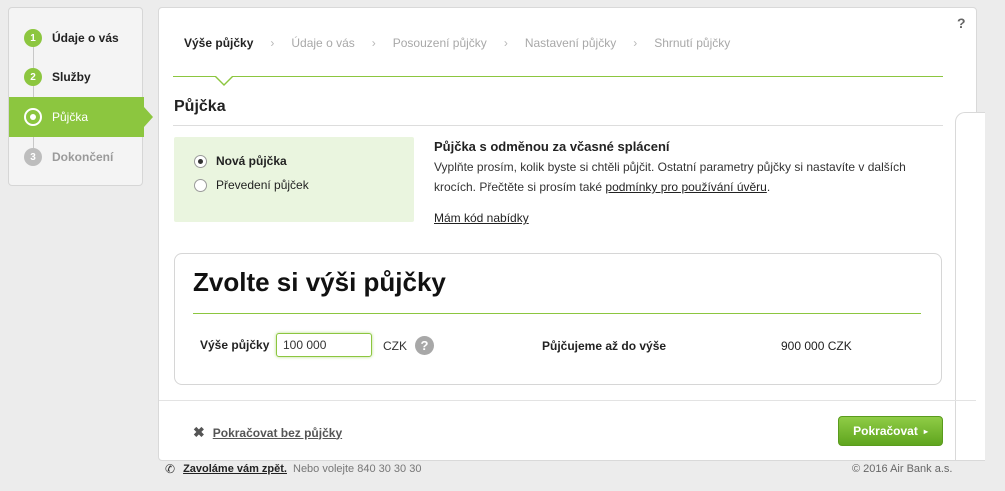 Image resolution: width=1005 pixels, height=491 pixels. I want to click on close-icon: ✖, so click(199, 432).